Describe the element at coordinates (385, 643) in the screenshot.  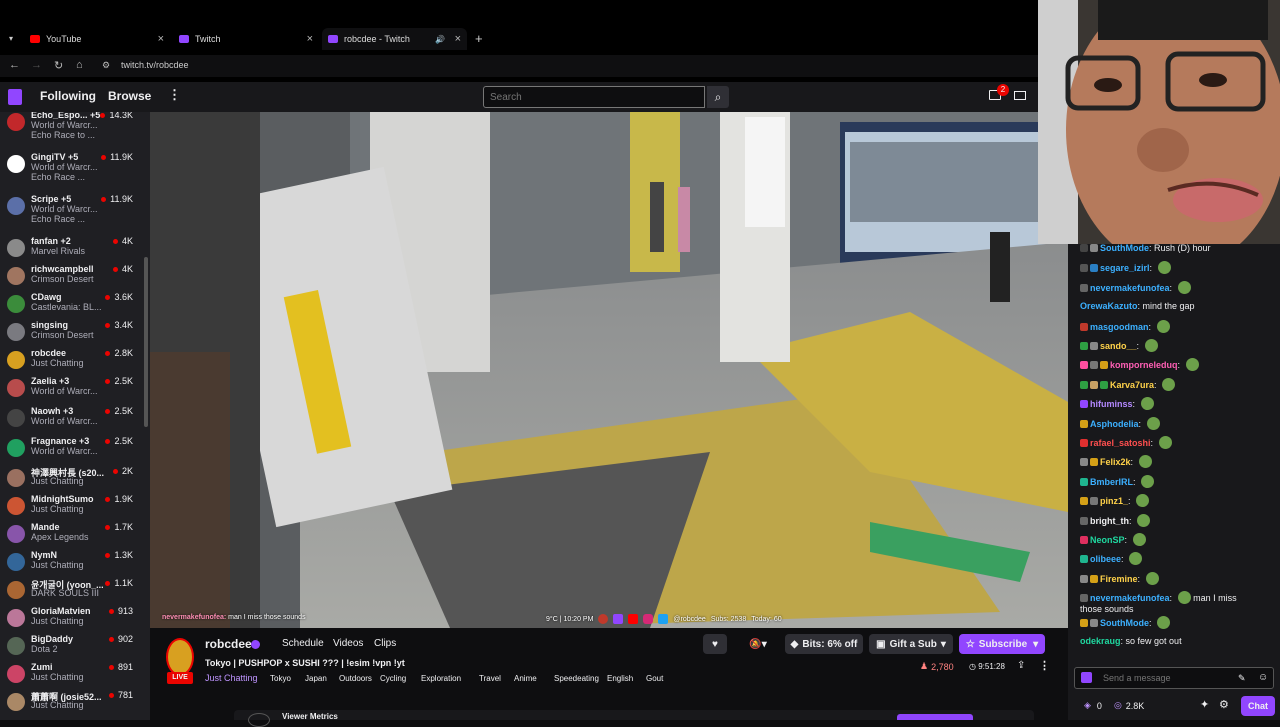
I see `tab-clips: Clips` at that location.